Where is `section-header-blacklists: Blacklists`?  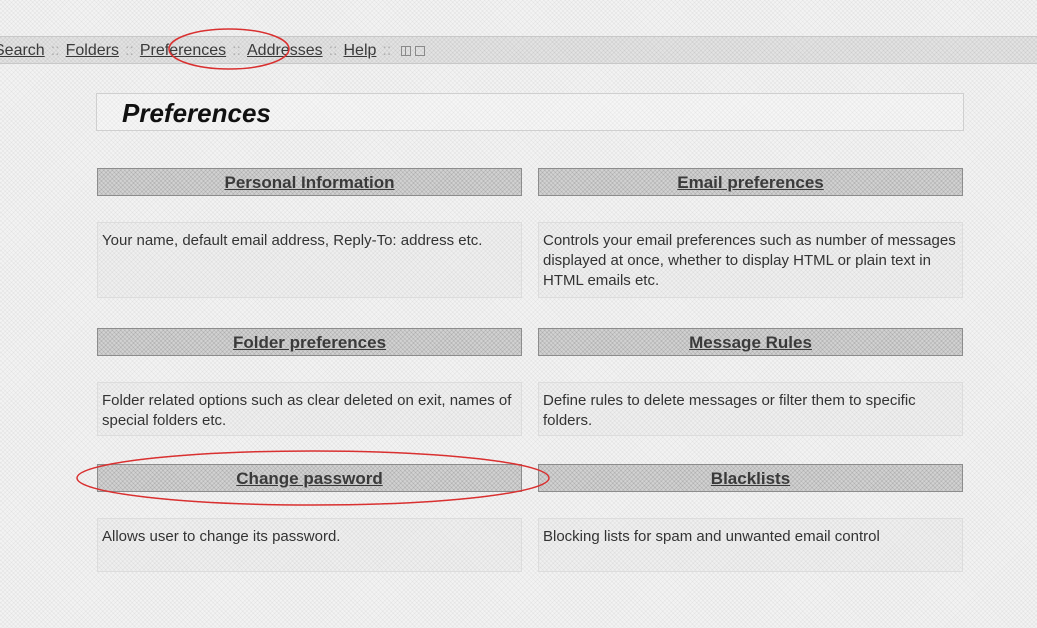
section-header-blacklists: Blacklists is located at coordinates (750, 478).